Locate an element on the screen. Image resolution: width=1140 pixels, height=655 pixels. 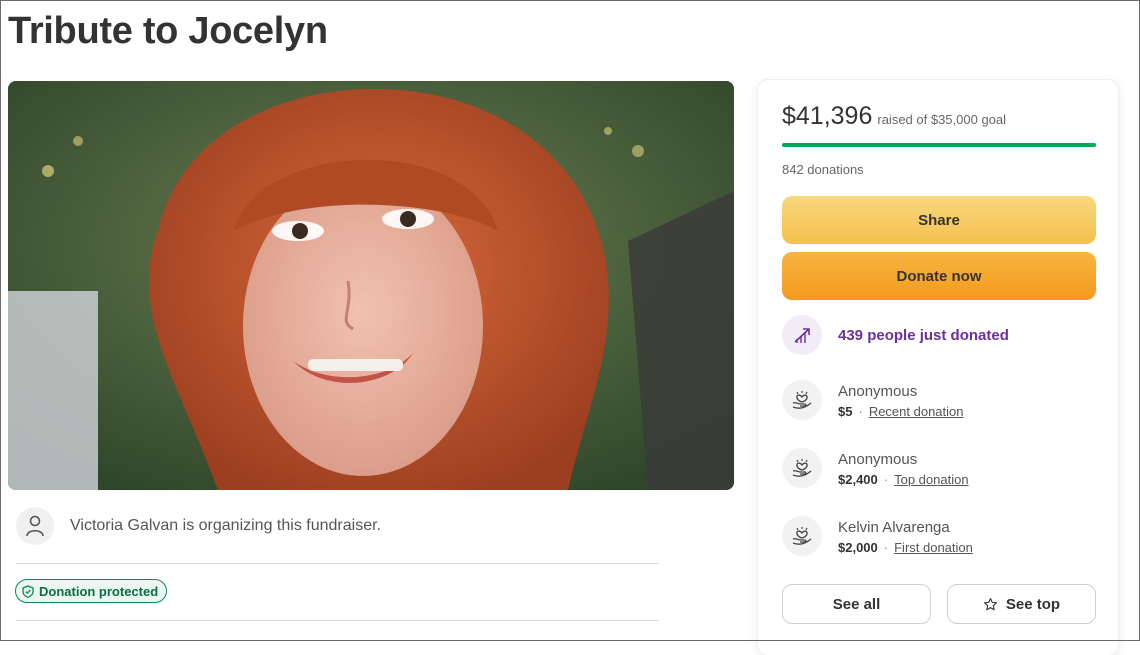
trending-up-icon is located at coordinates (802, 335).